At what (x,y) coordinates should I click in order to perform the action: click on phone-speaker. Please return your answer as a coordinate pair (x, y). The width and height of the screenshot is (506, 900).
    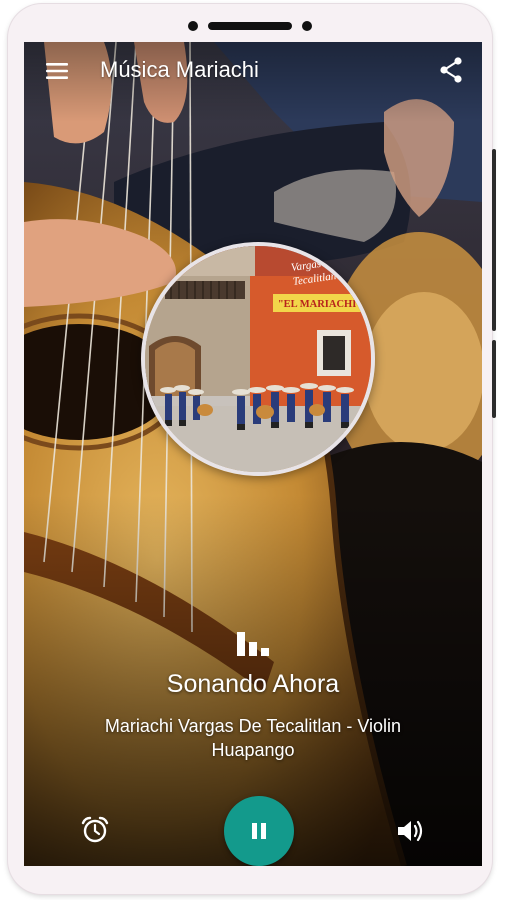
    Looking at the image, I should click on (250, 26).